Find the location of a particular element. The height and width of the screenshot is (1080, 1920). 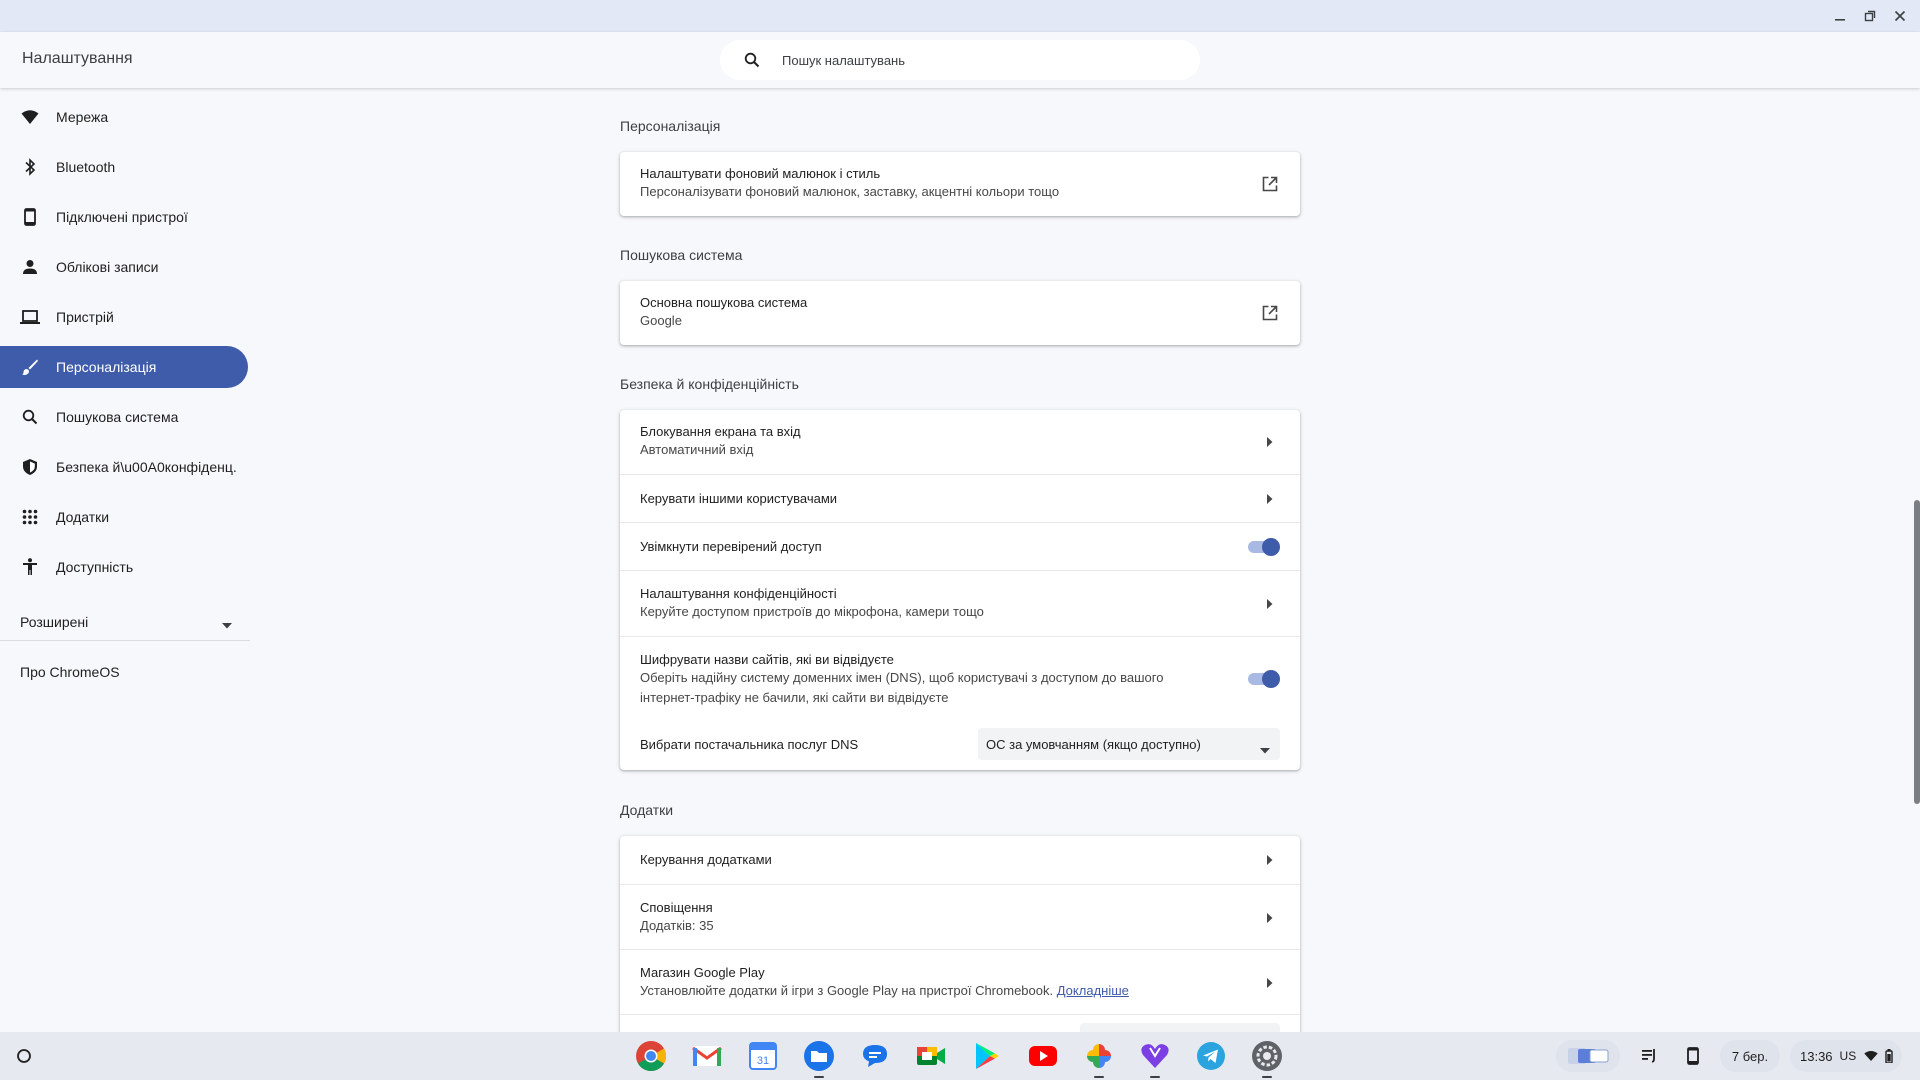

row-title: Увімкнути перевірений доступ is located at coordinates (731, 546).